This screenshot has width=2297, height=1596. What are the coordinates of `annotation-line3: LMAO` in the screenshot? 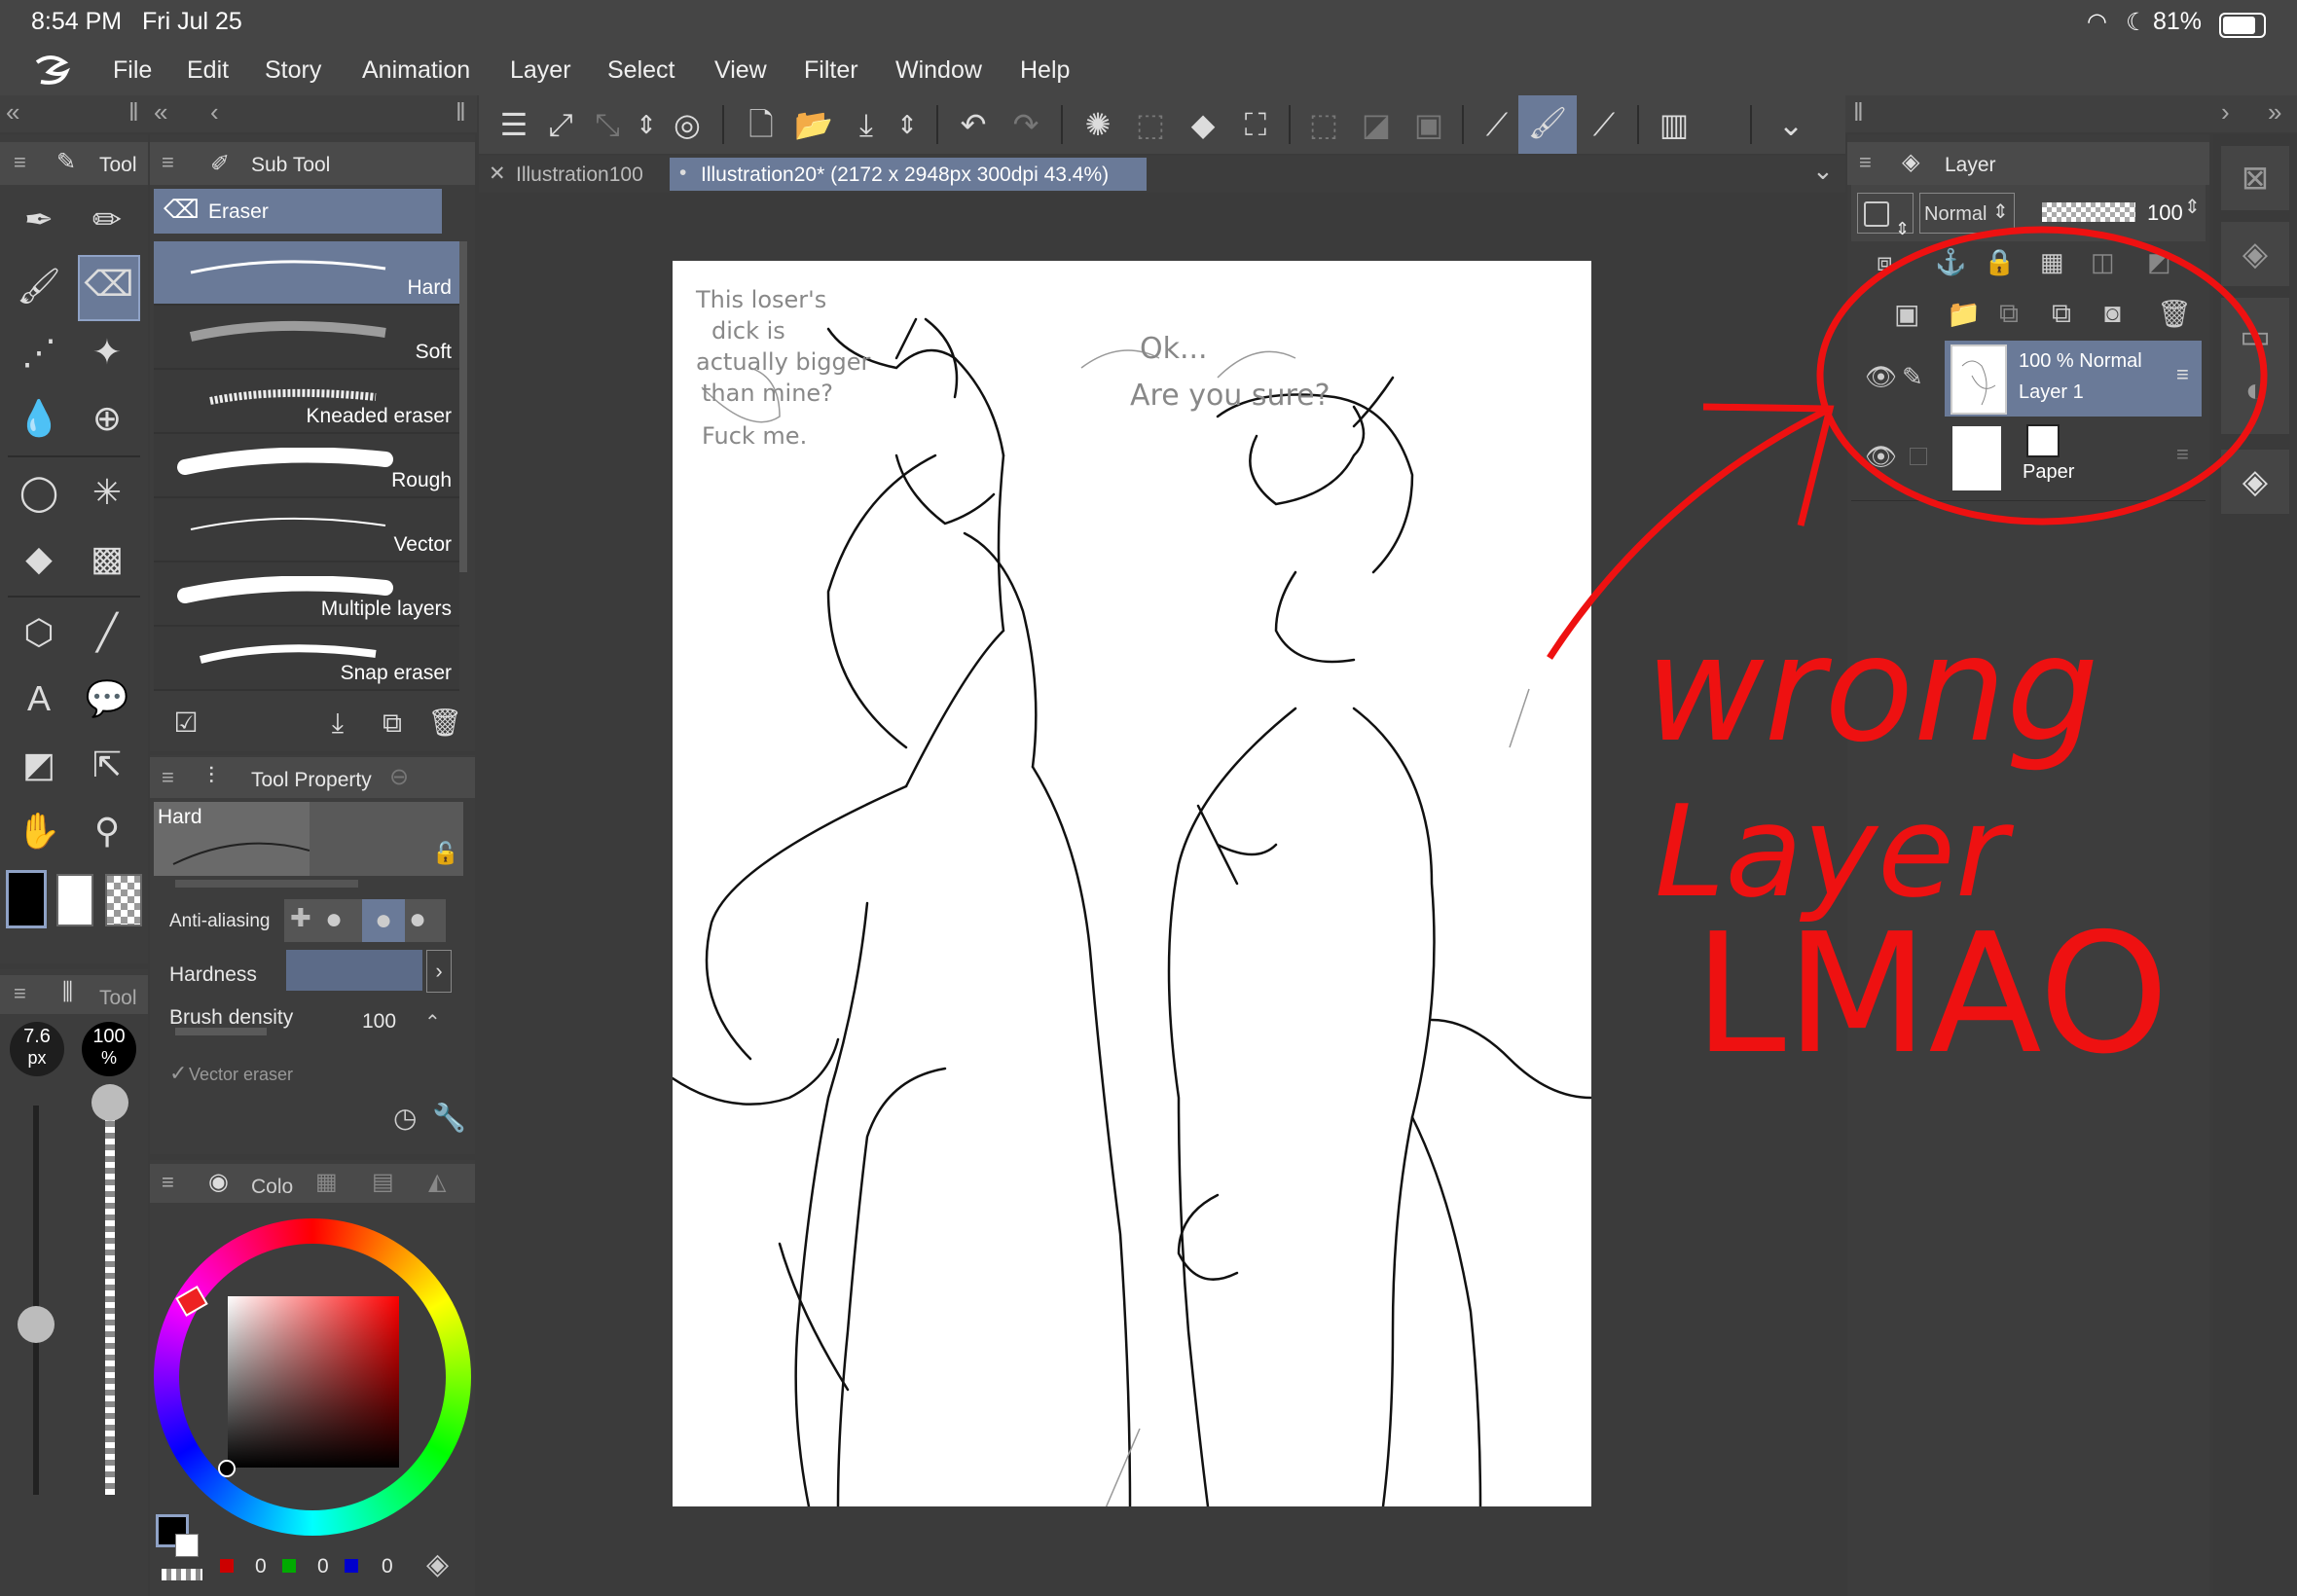 It's located at (1932, 994).